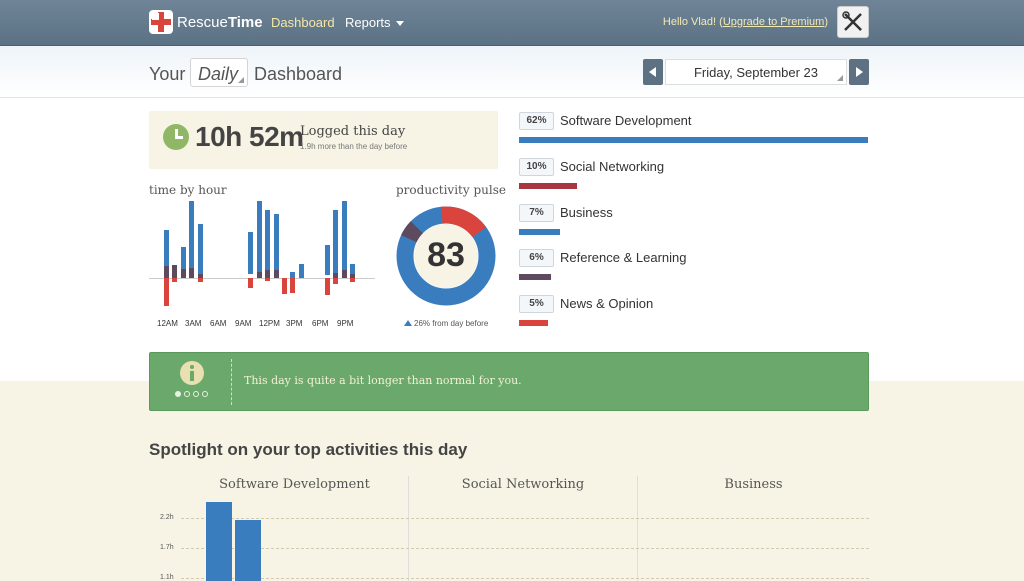 This screenshot has width=1024, height=581. What do you see at coordinates (167, 323) in the screenshot?
I see `hour-tick: 12AM` at bounding box center [167, 323].